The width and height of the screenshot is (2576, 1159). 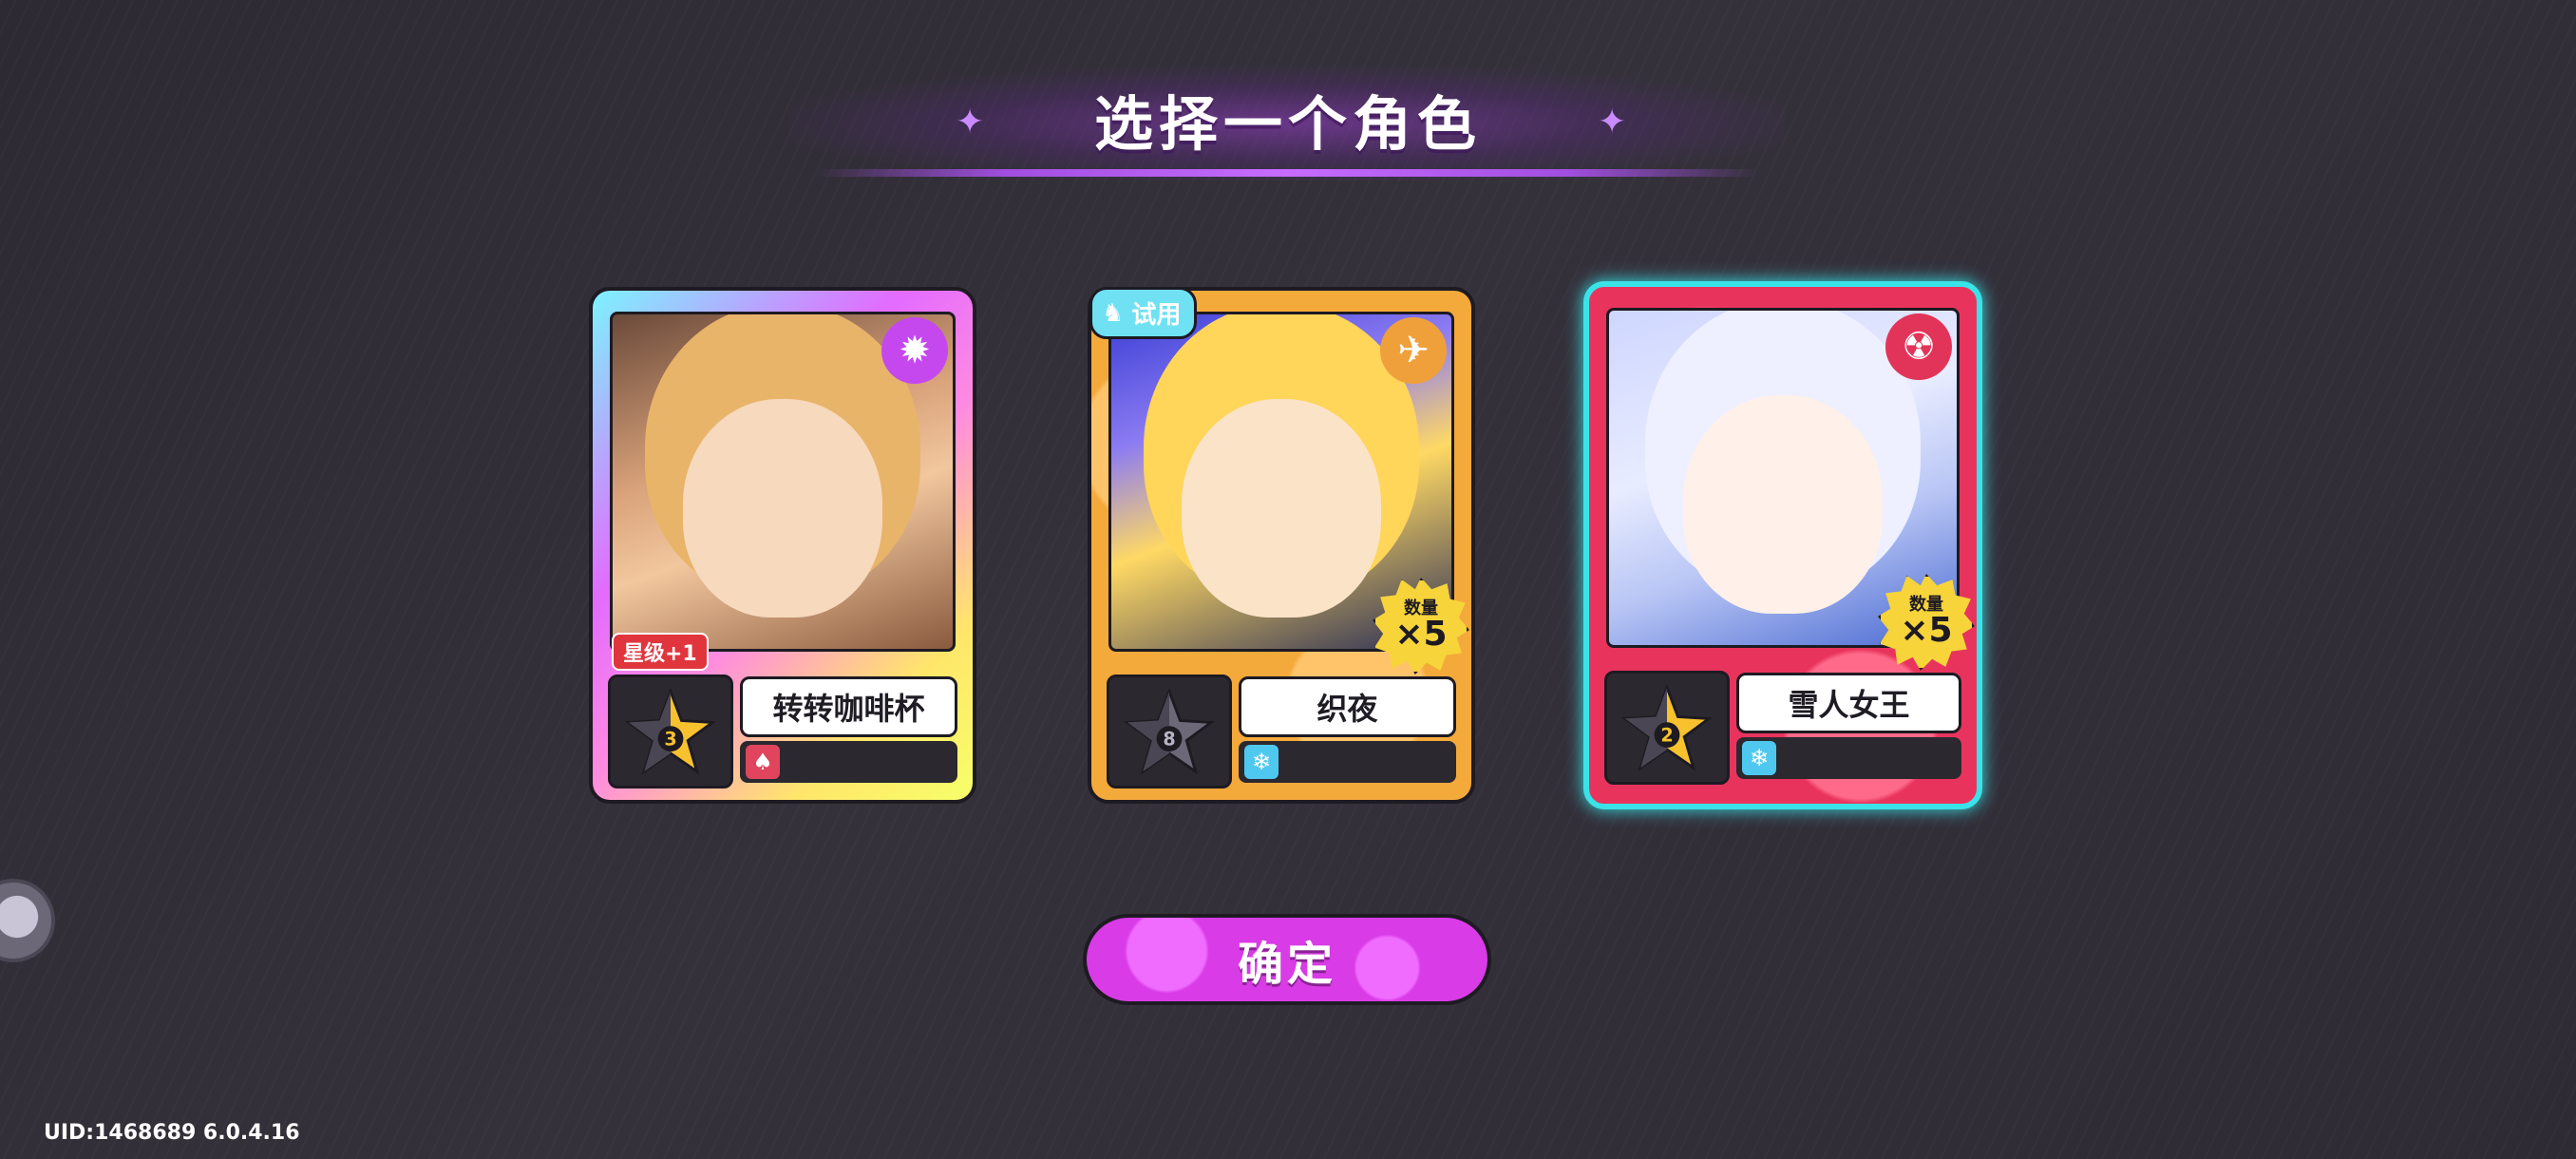 I want to click on character-name: 雪人女王, so click(x=1848, y=703).